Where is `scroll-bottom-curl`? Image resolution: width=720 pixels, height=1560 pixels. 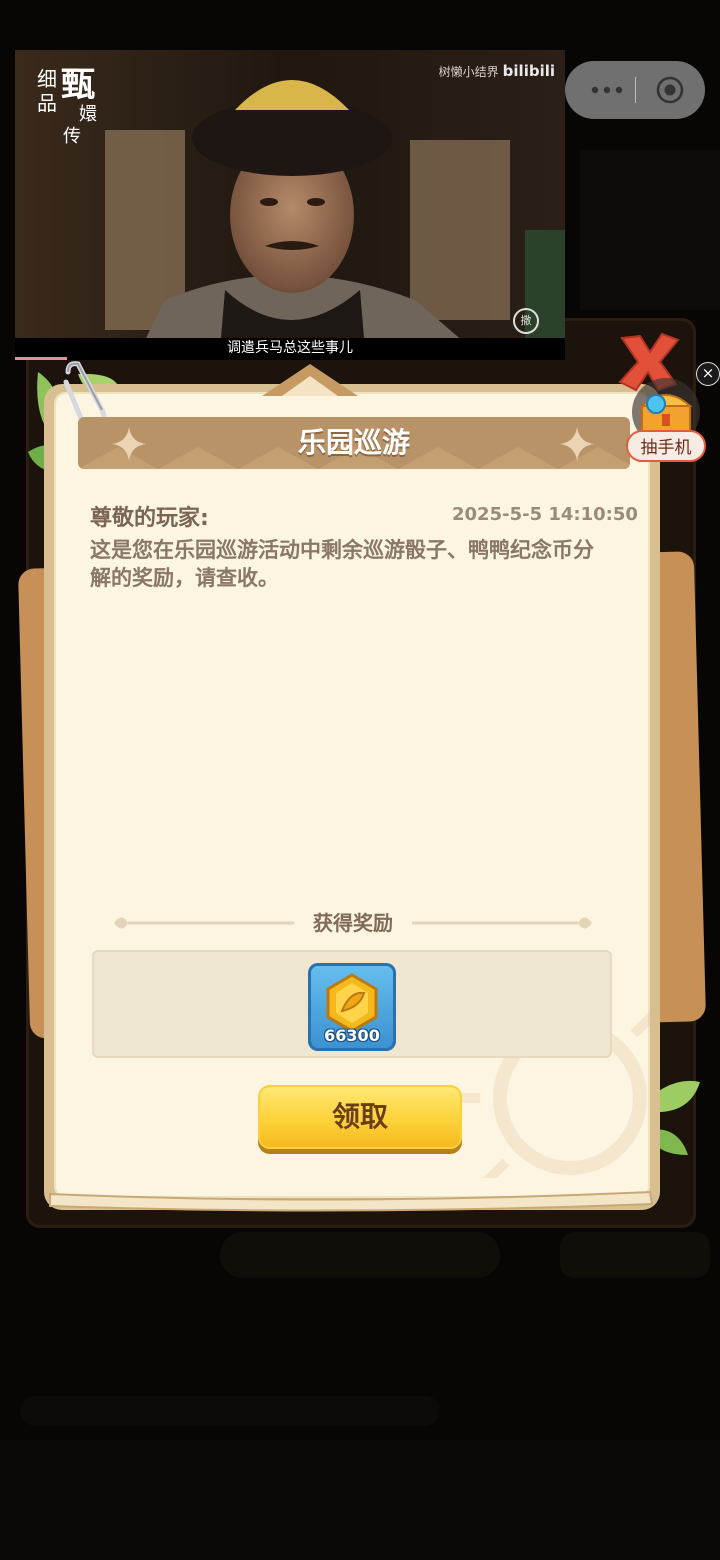 scroll-bottom-curl is located at coordinates (351, 1201).